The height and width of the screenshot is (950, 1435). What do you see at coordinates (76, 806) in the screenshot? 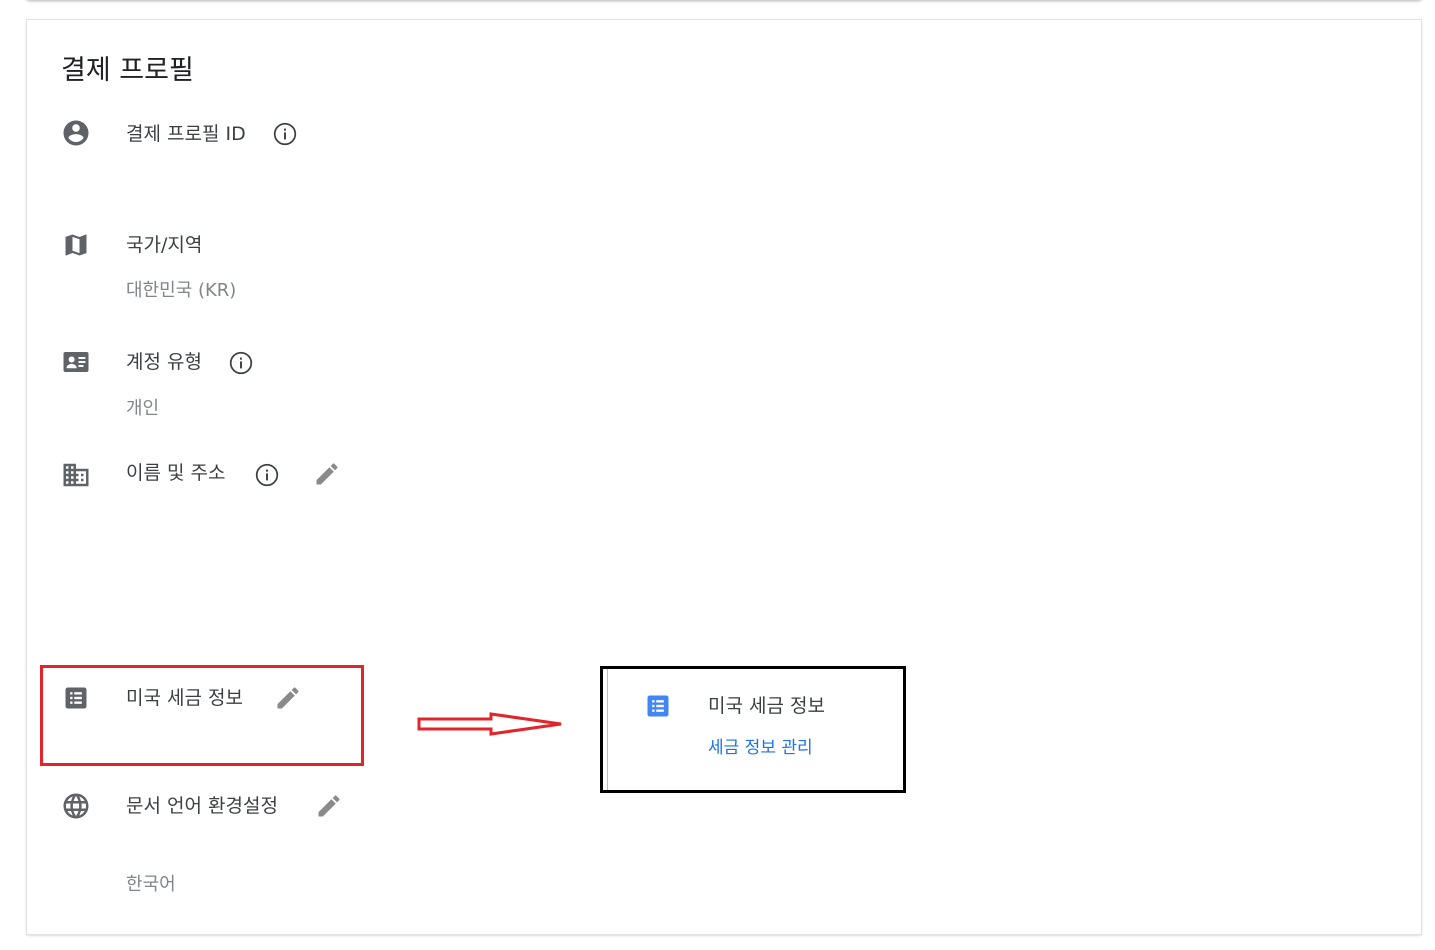
I see `globe-icon` at bounding box center [76, 806].